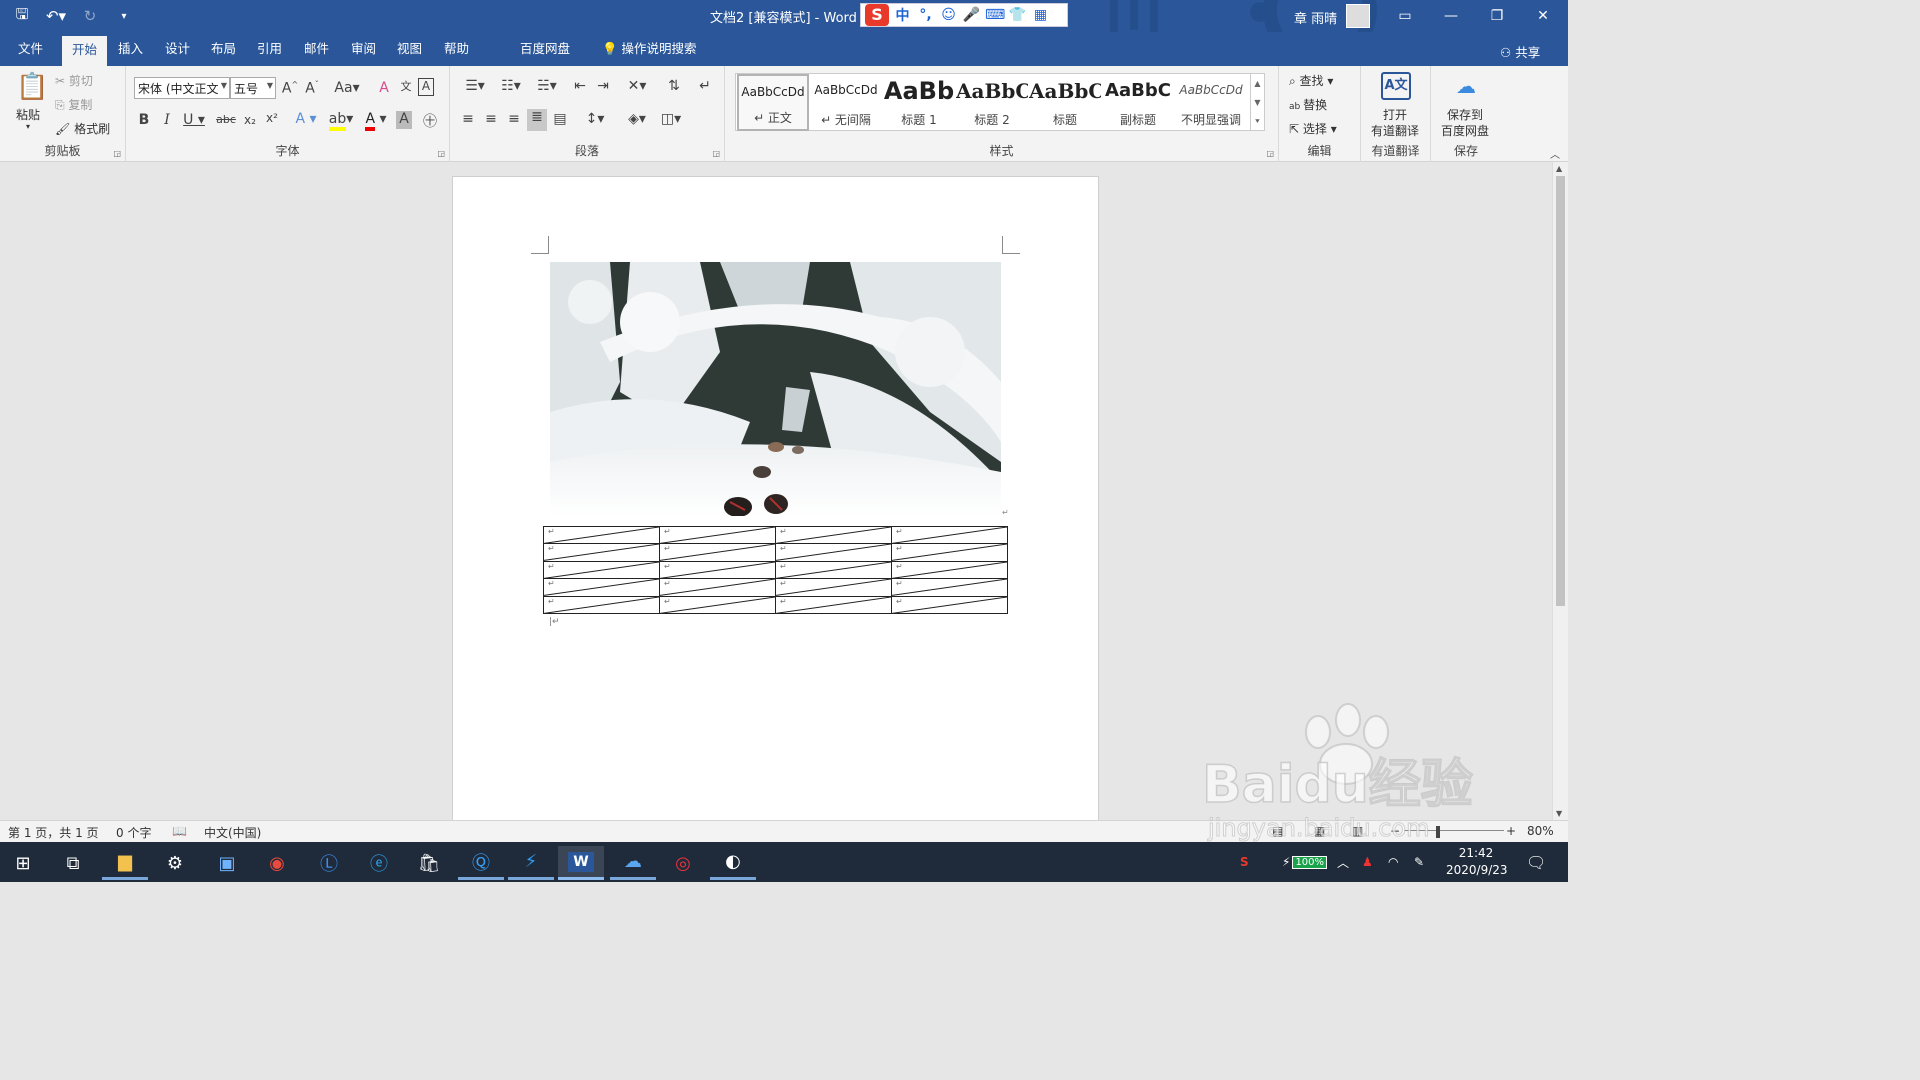 This screenshot has width=1920, height=1080. What do you see at coordinates (1465, 114) in the screenshot?
I see `save-to-label-1: 保存到` at bounding box center [1465, 114].